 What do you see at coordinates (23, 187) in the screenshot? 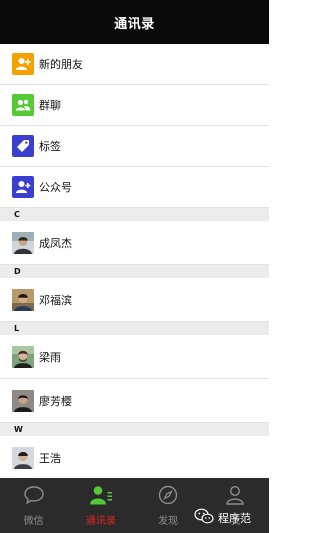
I see `official-account-icon` at bounding box center [23, 187].